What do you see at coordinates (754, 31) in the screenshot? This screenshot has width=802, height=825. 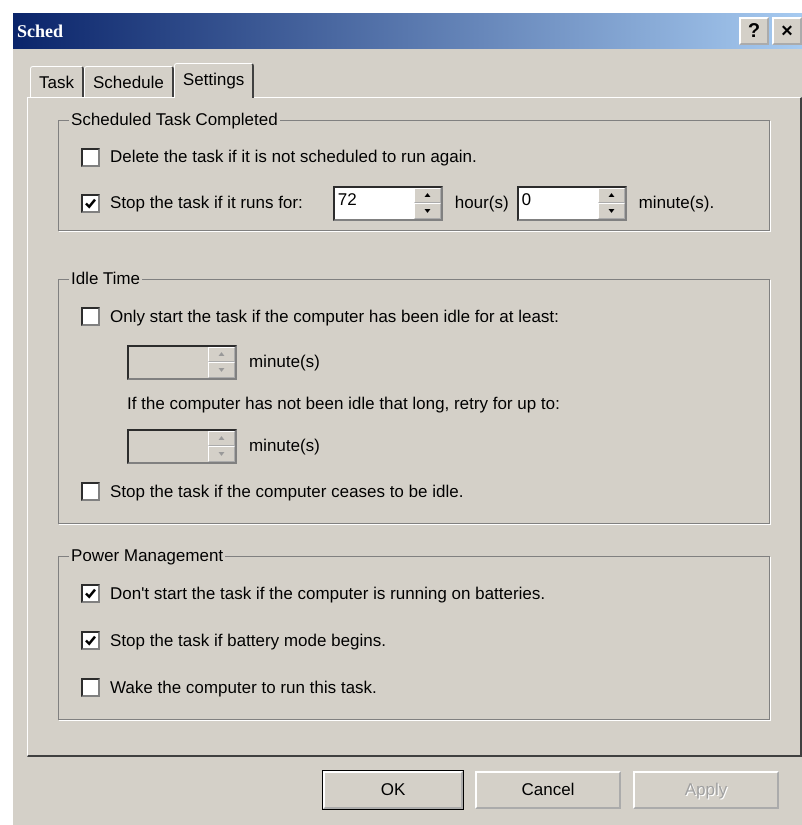 I see `help-button: ?` at bounding box center [754, 31].